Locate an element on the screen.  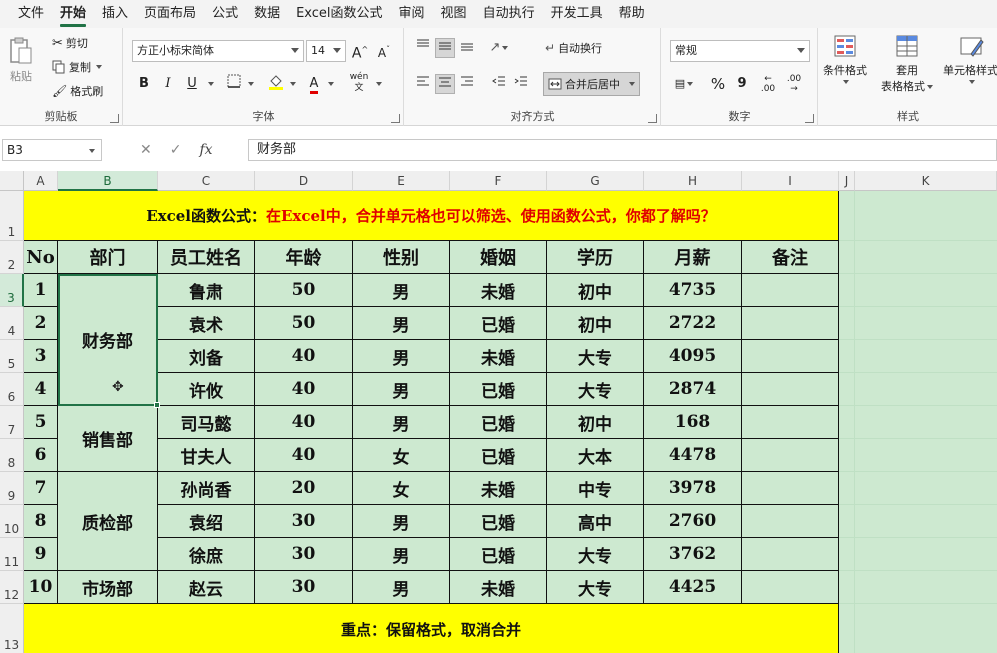
borders-button is located at coordinates (234, 84).